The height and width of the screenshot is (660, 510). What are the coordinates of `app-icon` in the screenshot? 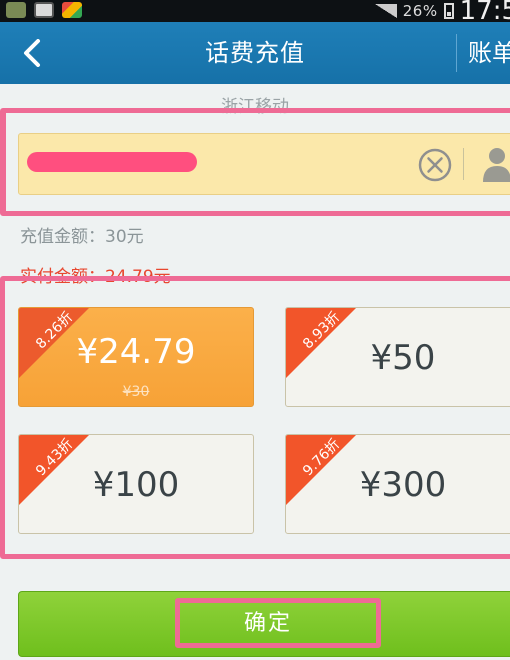 It's located at (72, 10).